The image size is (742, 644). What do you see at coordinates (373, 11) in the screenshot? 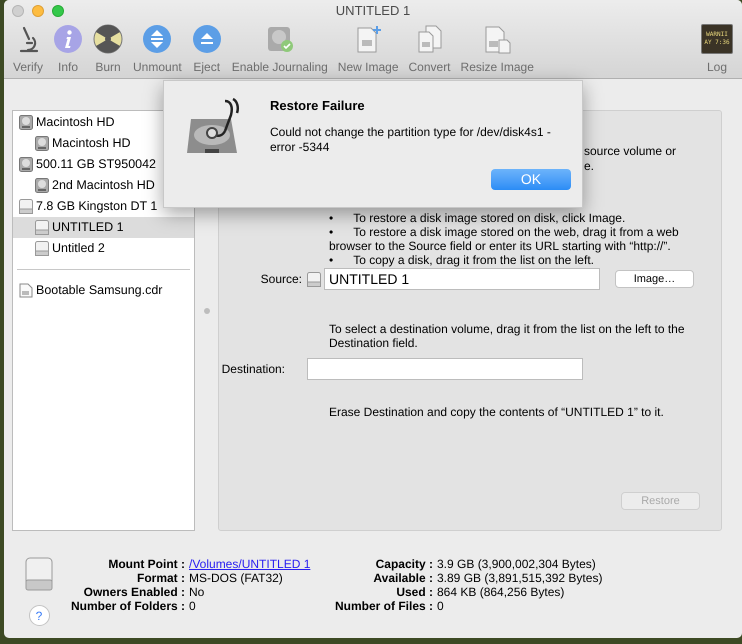
I see `window-title: UNTITLED 1` at bounding box center [373, 11].